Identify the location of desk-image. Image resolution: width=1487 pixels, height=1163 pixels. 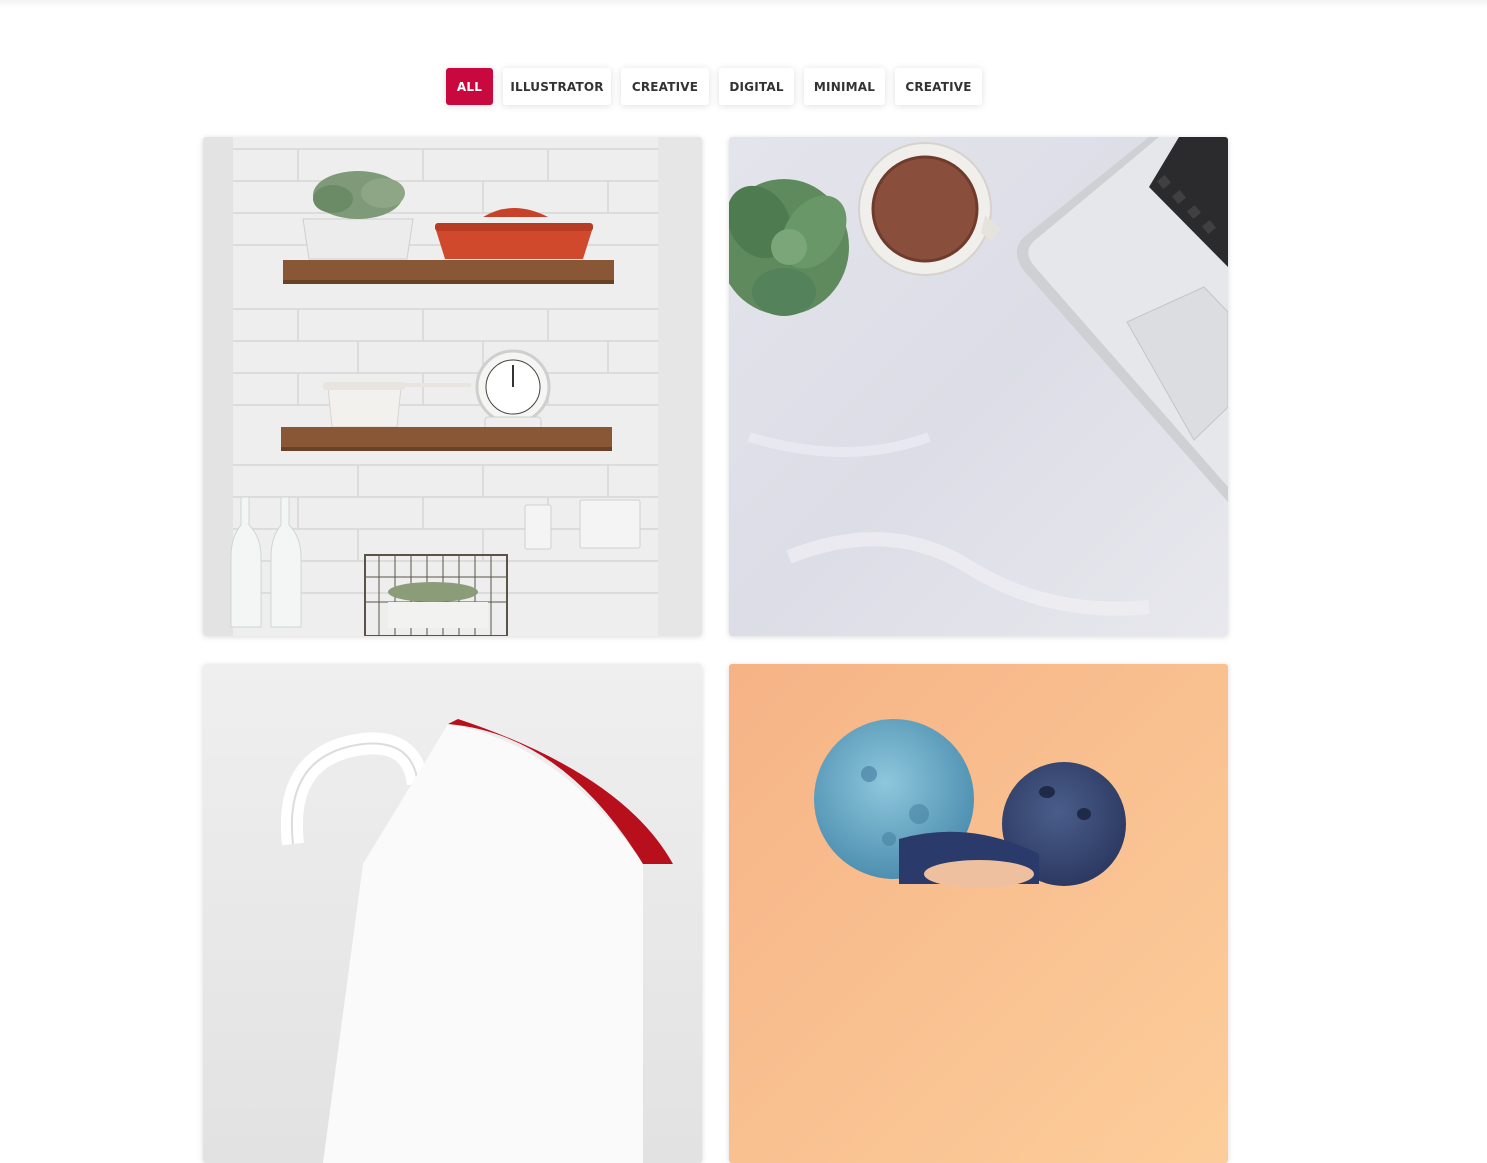
(978, 386).